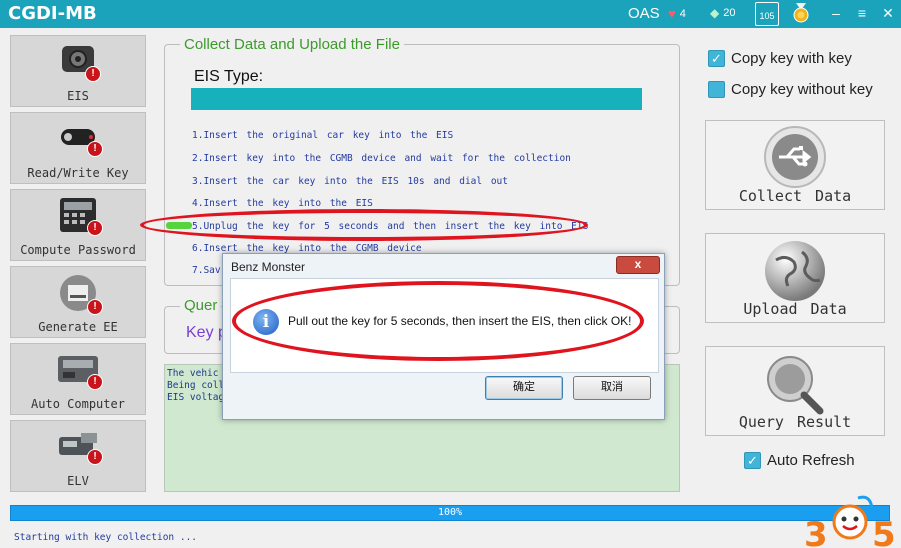 This screenshot has width=901, height=548. Describe the element at coordinates (78, 71) in the screenshot. I see `sidebar-item-eis: ! EIS` at that location.